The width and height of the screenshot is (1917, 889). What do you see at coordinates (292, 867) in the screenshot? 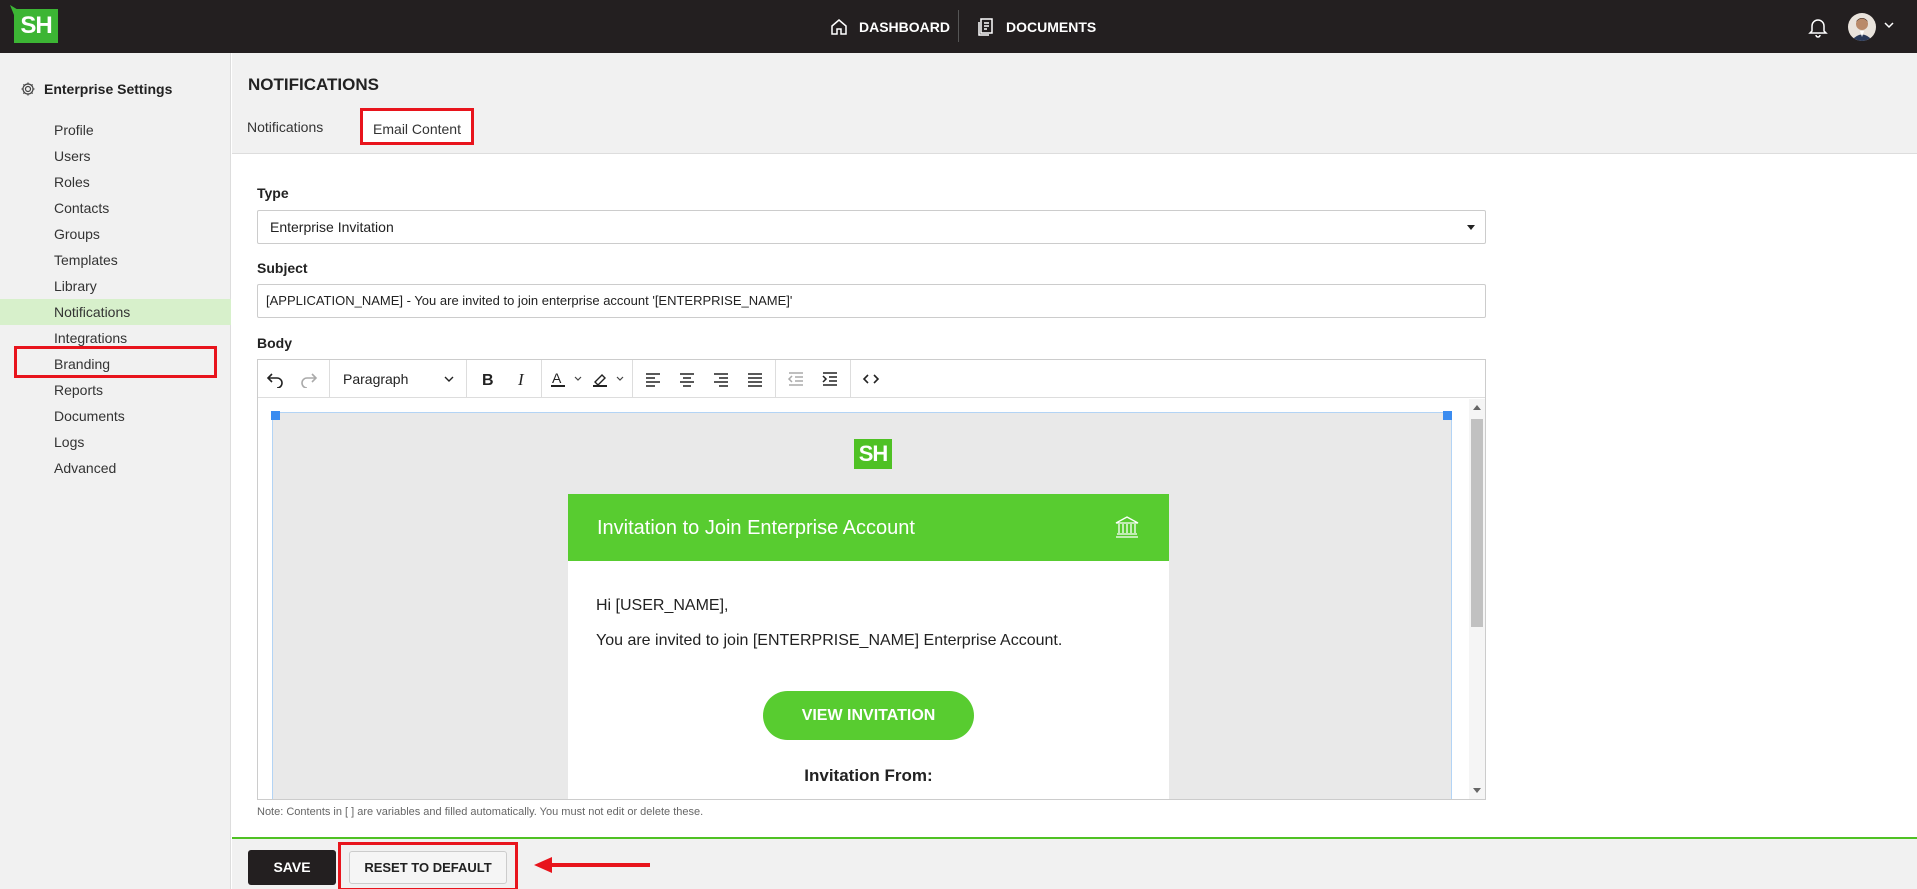
I see `save-button: SAVE` at bounding box center [292, 867].